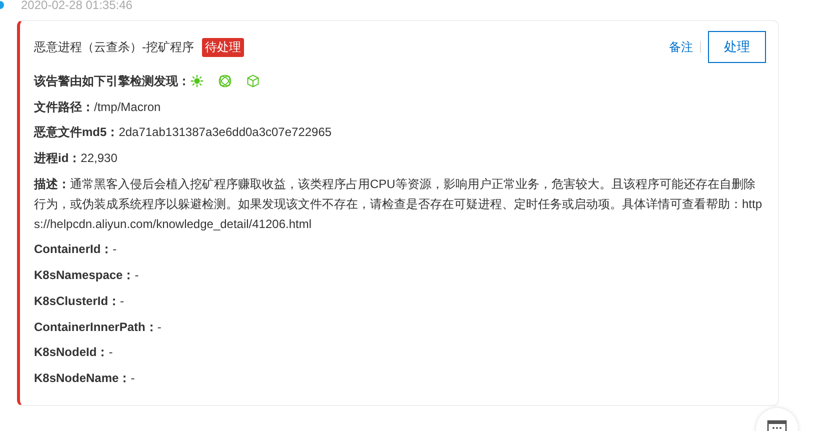  What do you see at coordinates (183, 133) in the screenshot?
I see `field-text: 恶意文件md5：2da71ab131387a3e6dd0a3c07e722965` at bounding box center [183, 133].